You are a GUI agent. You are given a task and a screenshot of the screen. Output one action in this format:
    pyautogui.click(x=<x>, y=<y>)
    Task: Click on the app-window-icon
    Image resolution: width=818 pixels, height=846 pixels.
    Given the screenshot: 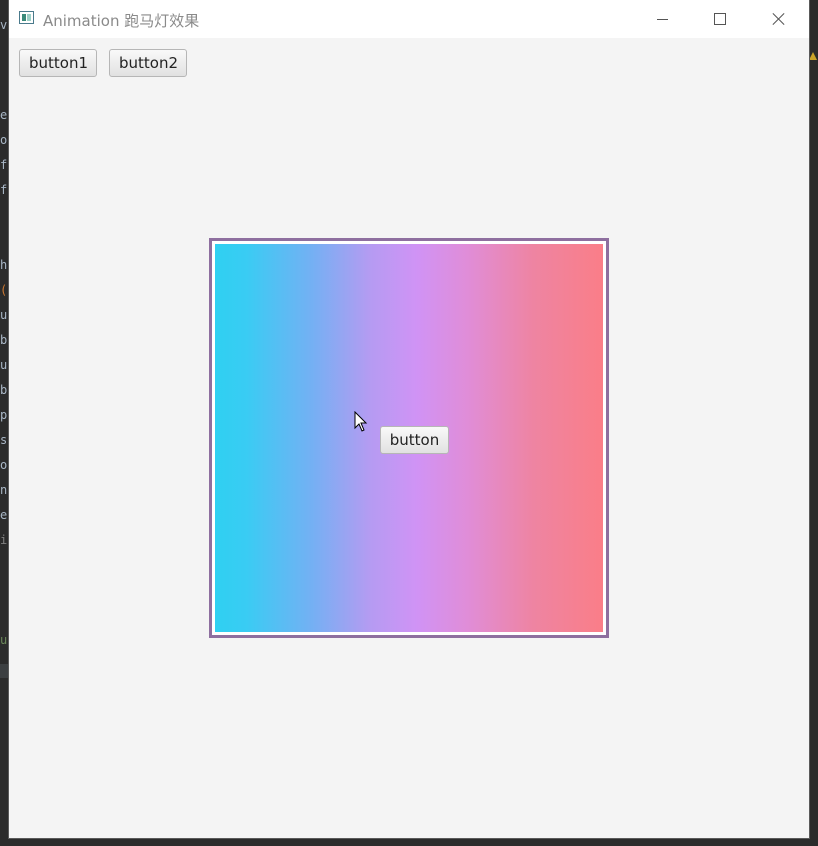 What is the action you would take?
    pyautogui.click(x=26, y=17)
    